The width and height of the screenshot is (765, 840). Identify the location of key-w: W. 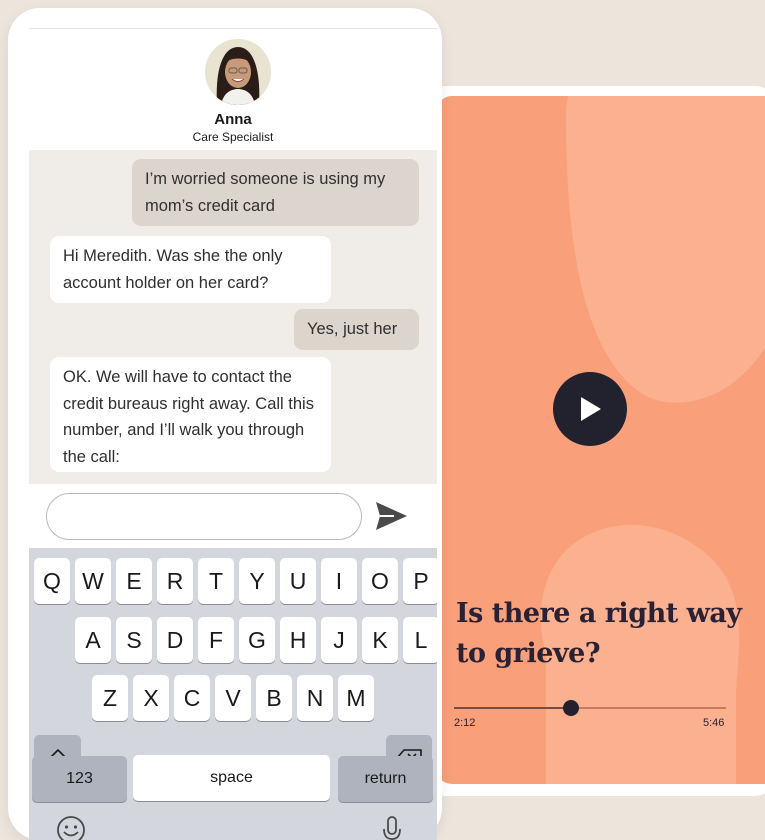
(93, 581).